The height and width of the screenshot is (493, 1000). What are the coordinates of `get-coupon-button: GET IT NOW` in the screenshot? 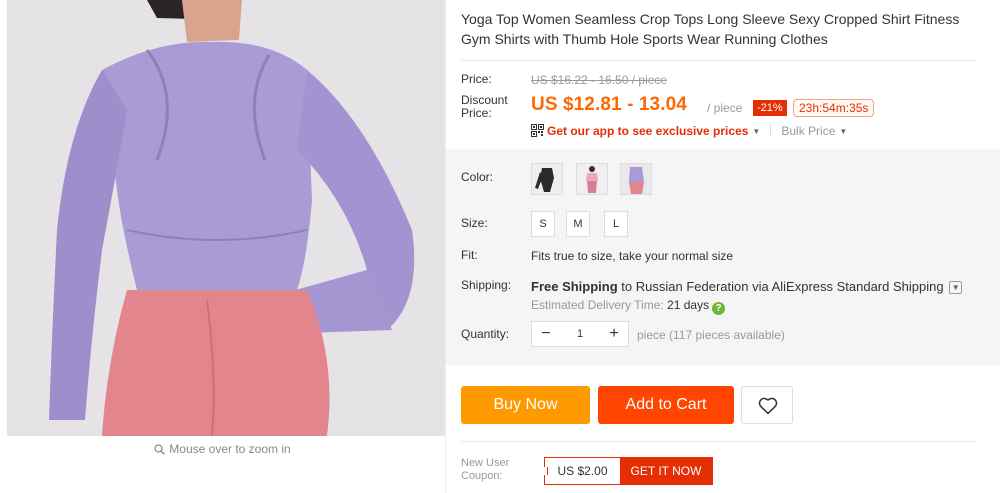 It's located at (666, 471).